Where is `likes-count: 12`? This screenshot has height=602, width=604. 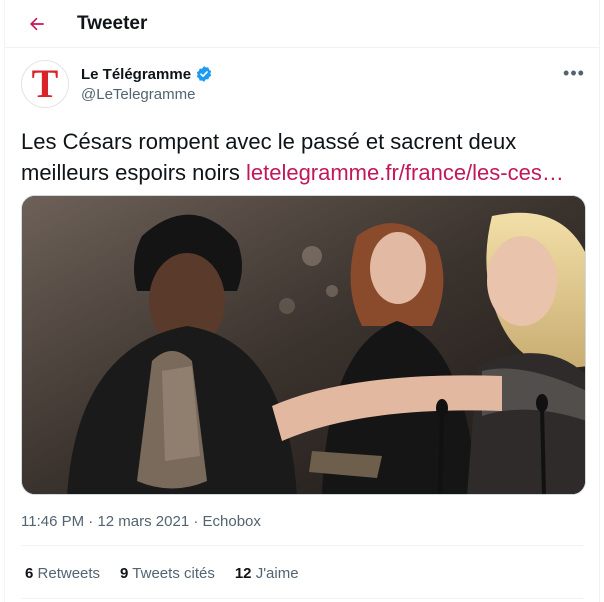
likes-count: 12 is located at coordinates (243, 573).